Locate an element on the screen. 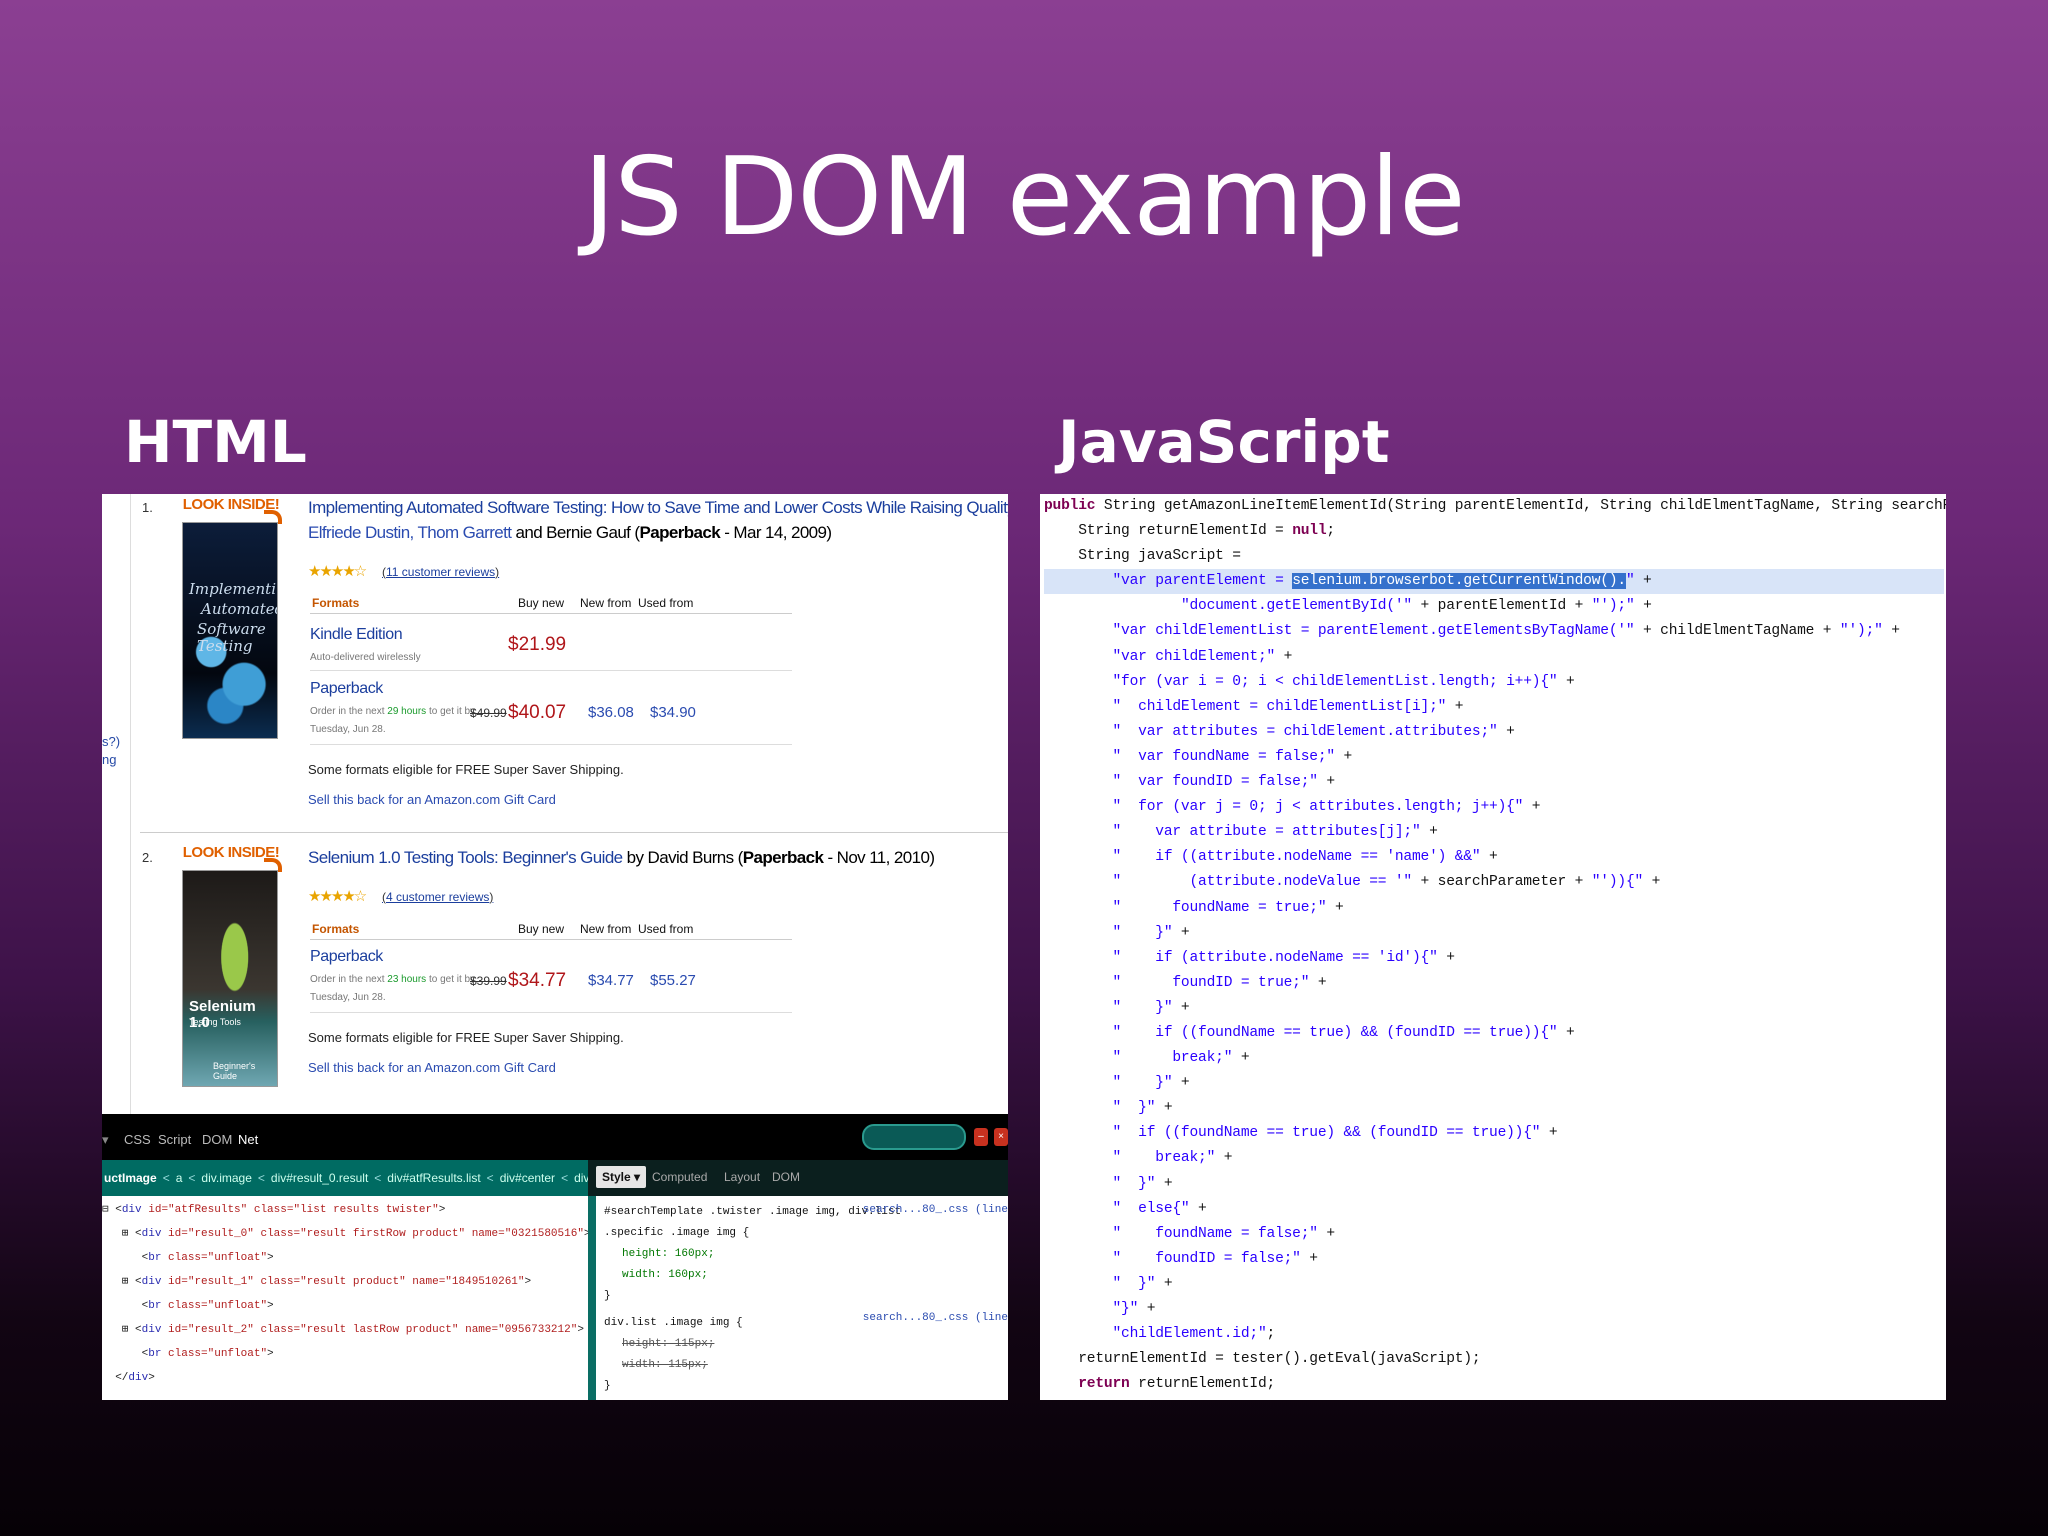 This screenshot has height=1536, width=2048. panel-splitter is located at coordinates (592, 1298).